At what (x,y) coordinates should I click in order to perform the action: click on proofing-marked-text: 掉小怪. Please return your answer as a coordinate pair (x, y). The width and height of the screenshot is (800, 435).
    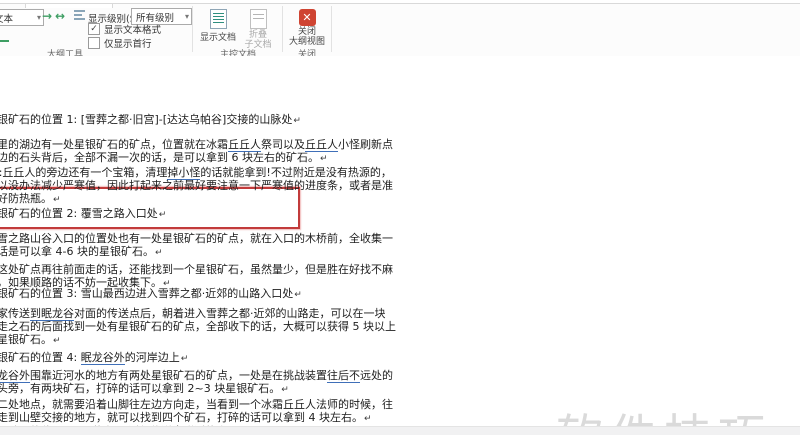
    Looking at the image, I should click on (184, 173).